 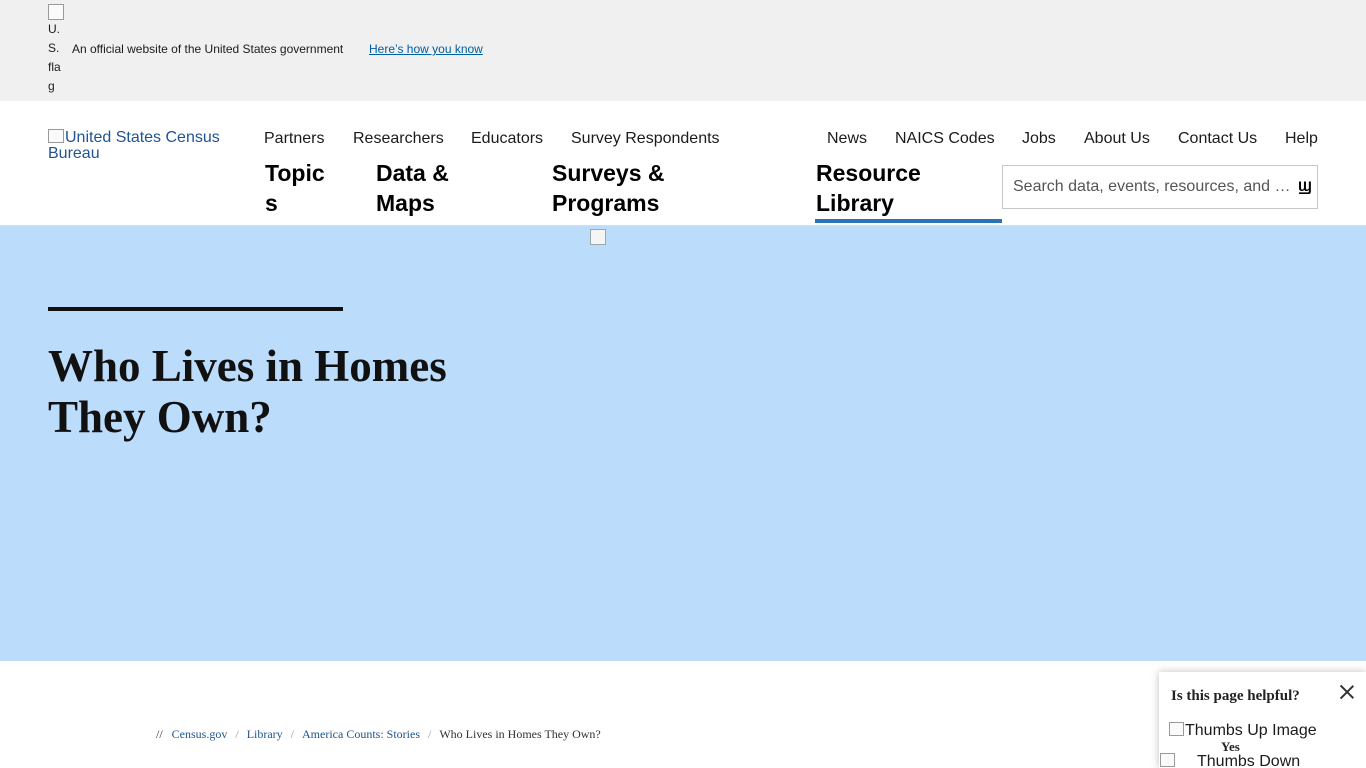 What do you see at coordinates (1176, 729) in the screenshot?
I see `thumbs-up-icon` at bounding box center [1176, 729].